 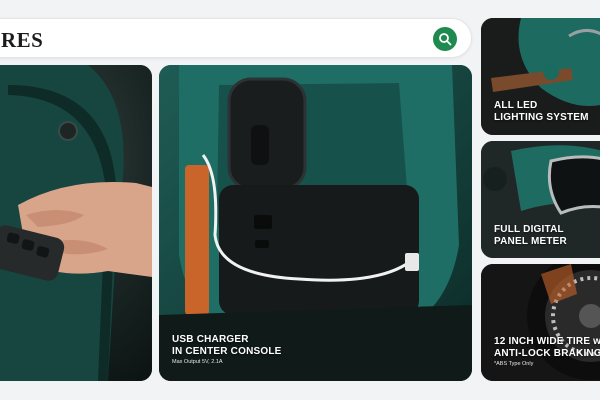 I want to click on feature-card-digital-panel: FULL DIGITAL PANEL METER, so click(x=540, y=199).